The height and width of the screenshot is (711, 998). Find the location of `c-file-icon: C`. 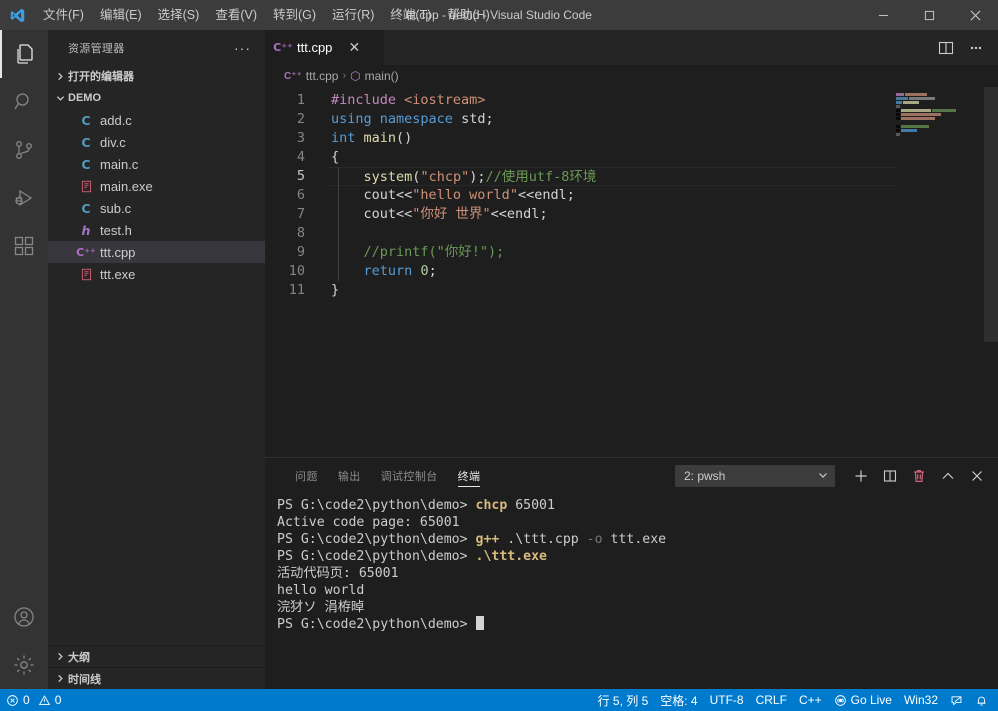

c-file-icon: C is located at coordinates (86, 208).